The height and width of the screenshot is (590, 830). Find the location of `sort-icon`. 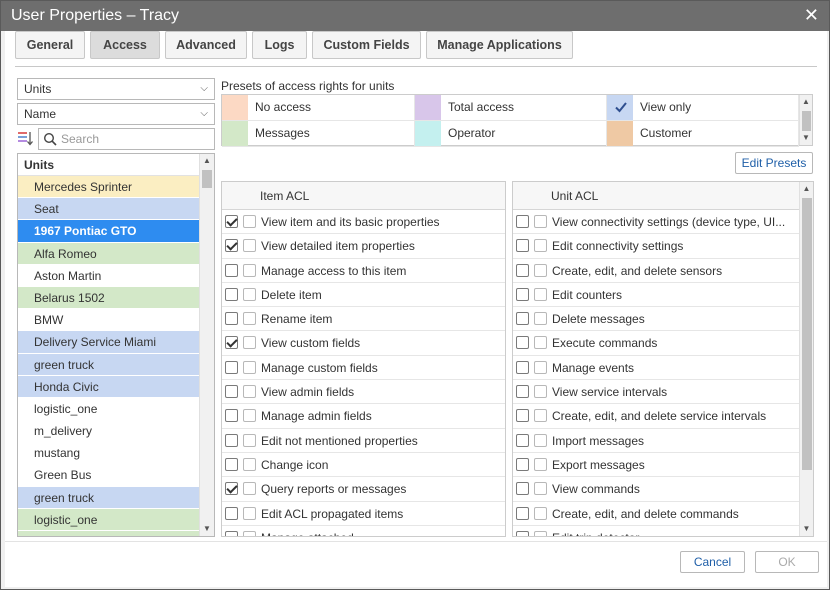

sort-icon is located at coordinates (25, 139).